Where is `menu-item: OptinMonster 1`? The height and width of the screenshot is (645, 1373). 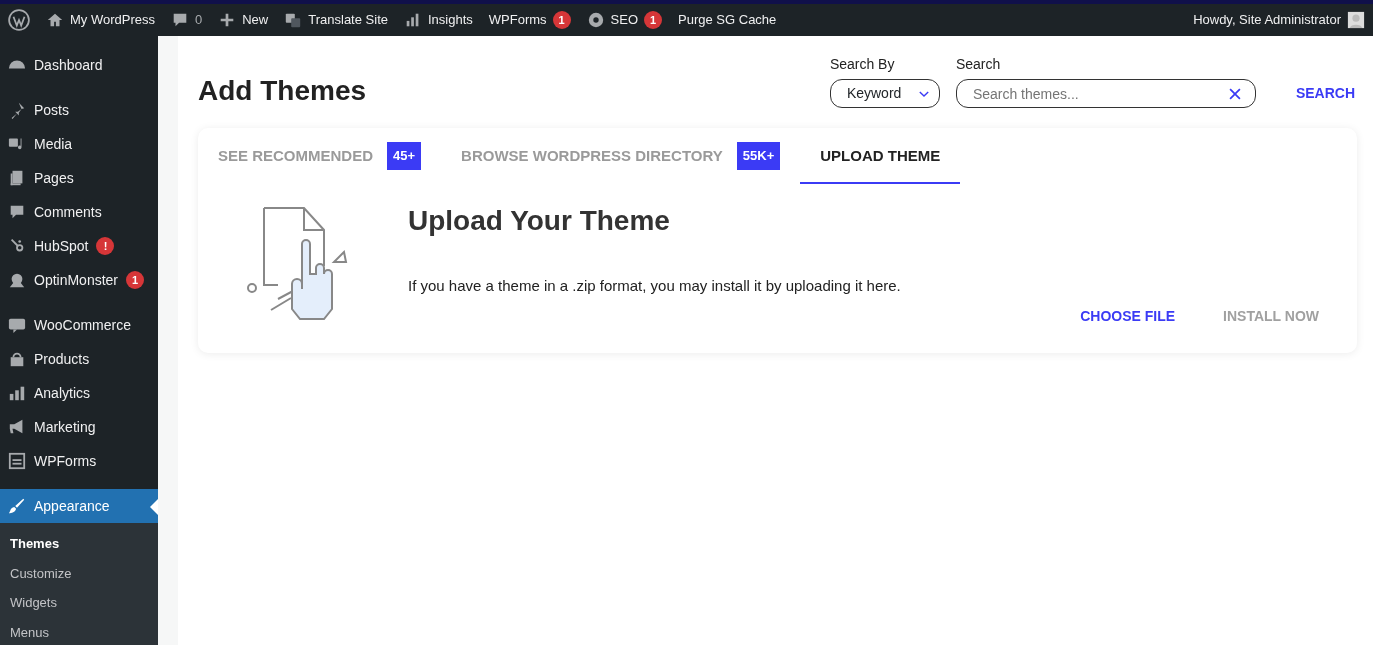
menu-item: OptinMonster 1 is located at coordinates (79, 280).